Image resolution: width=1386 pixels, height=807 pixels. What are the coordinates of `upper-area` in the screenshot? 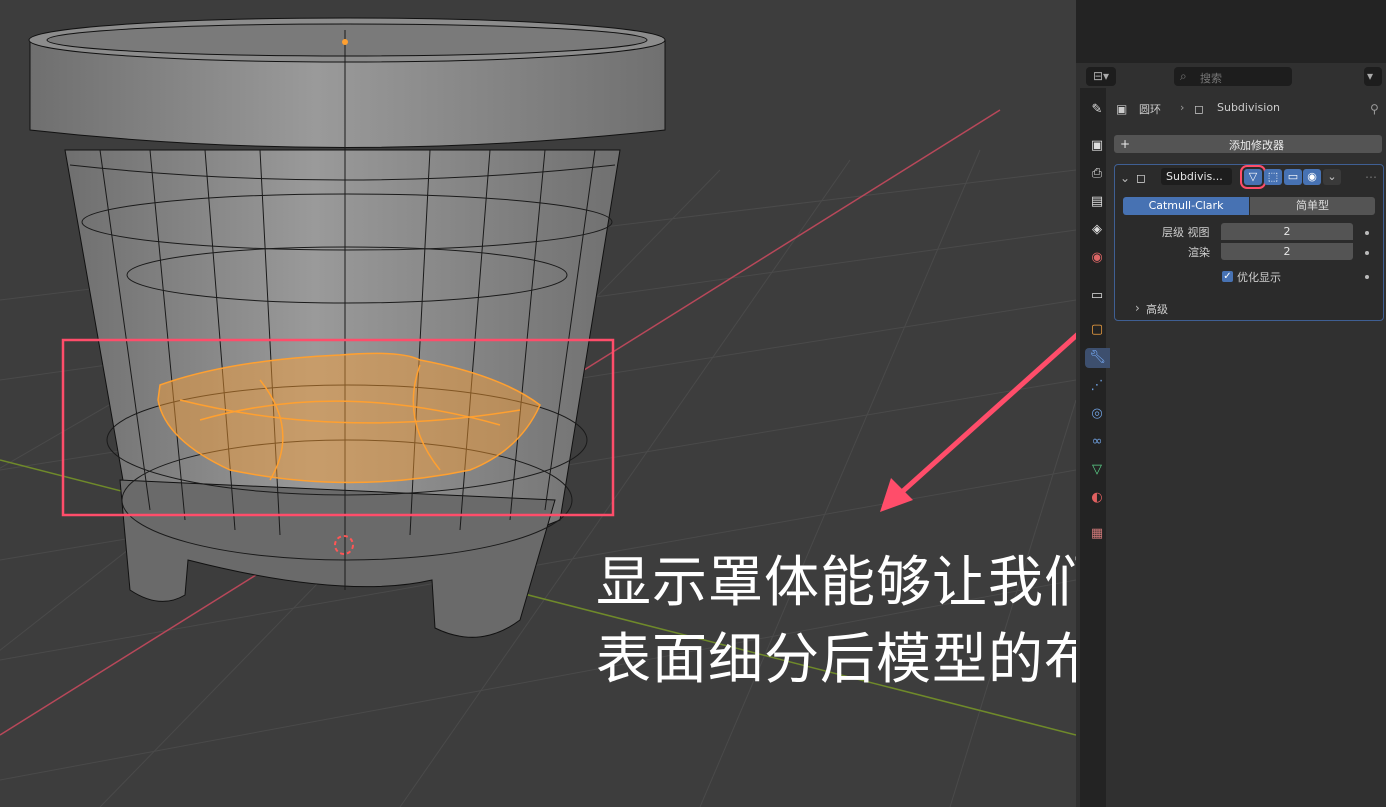 It's located at (1231, 31).